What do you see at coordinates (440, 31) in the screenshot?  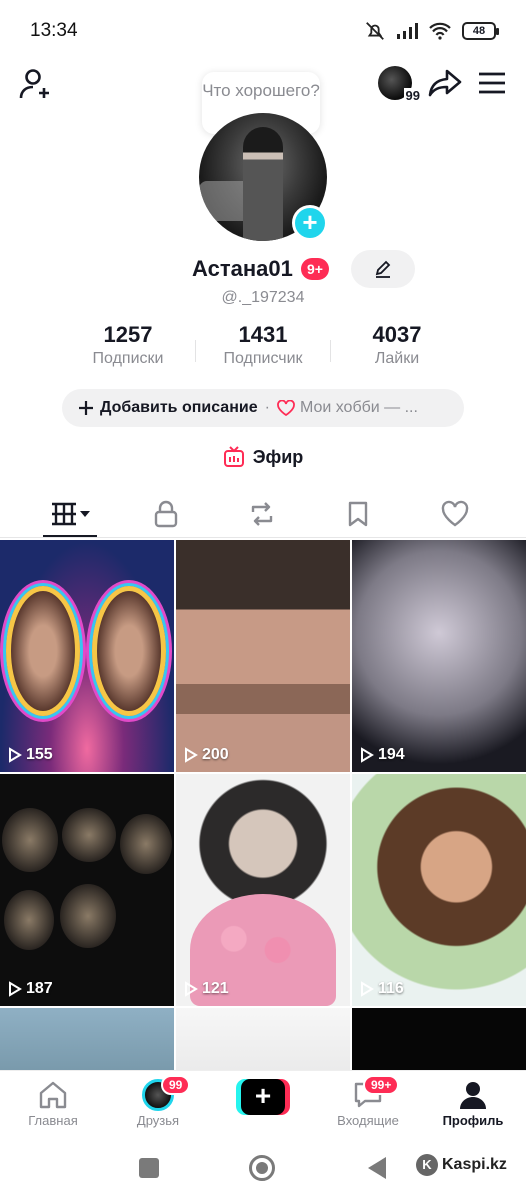 I see `wifi-icon` at bounding box center [440, 31].